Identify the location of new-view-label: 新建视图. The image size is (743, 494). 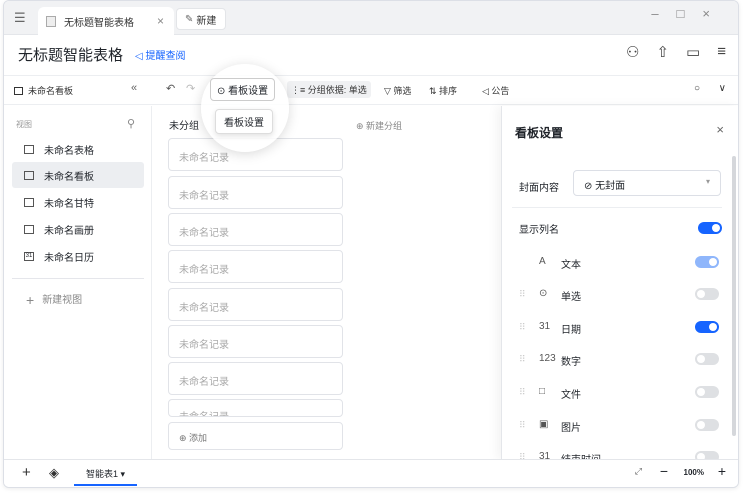
(62, 300).